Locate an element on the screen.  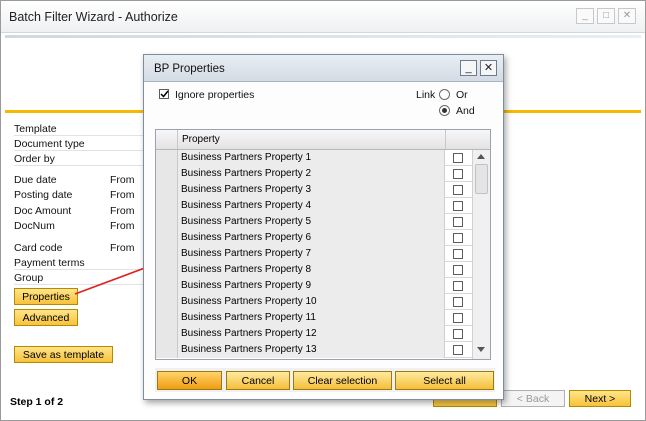
ignore-properties-checkbox is located at coordinates (164, 94).